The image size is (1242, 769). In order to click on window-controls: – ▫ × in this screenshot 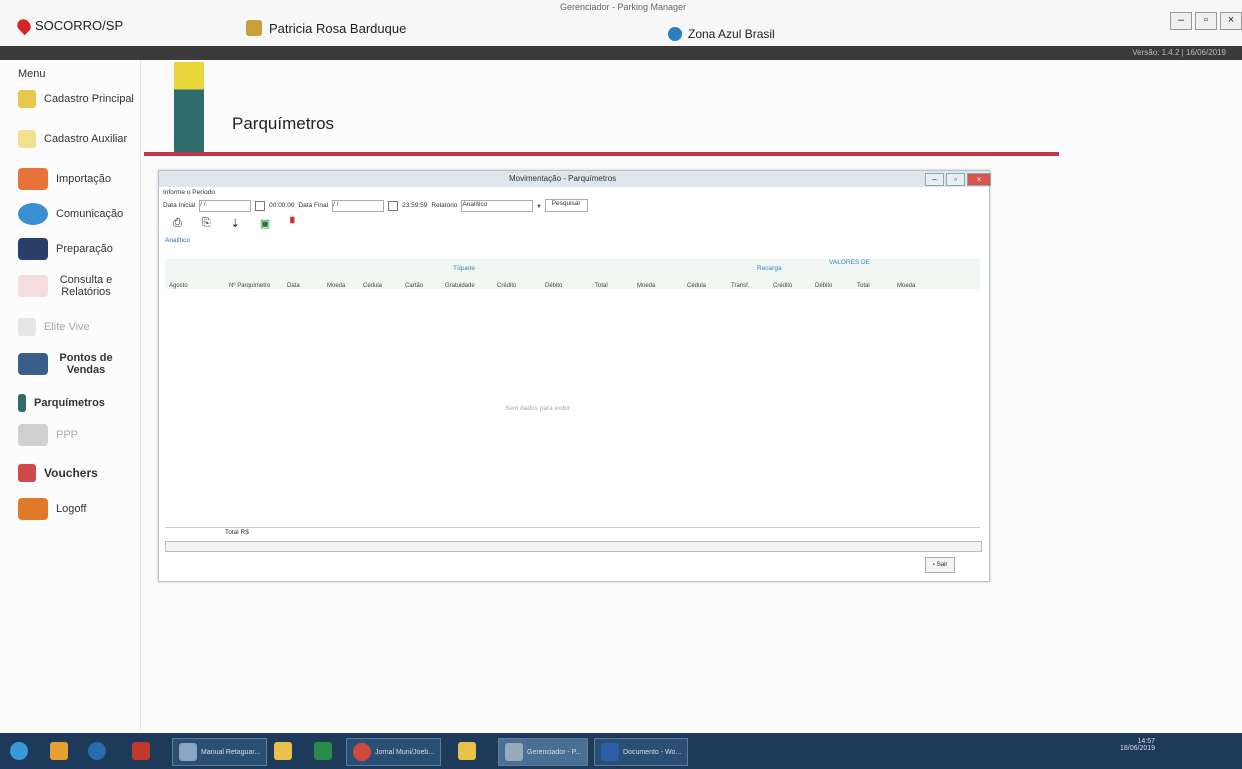, I will do `click(1206, 21)`.